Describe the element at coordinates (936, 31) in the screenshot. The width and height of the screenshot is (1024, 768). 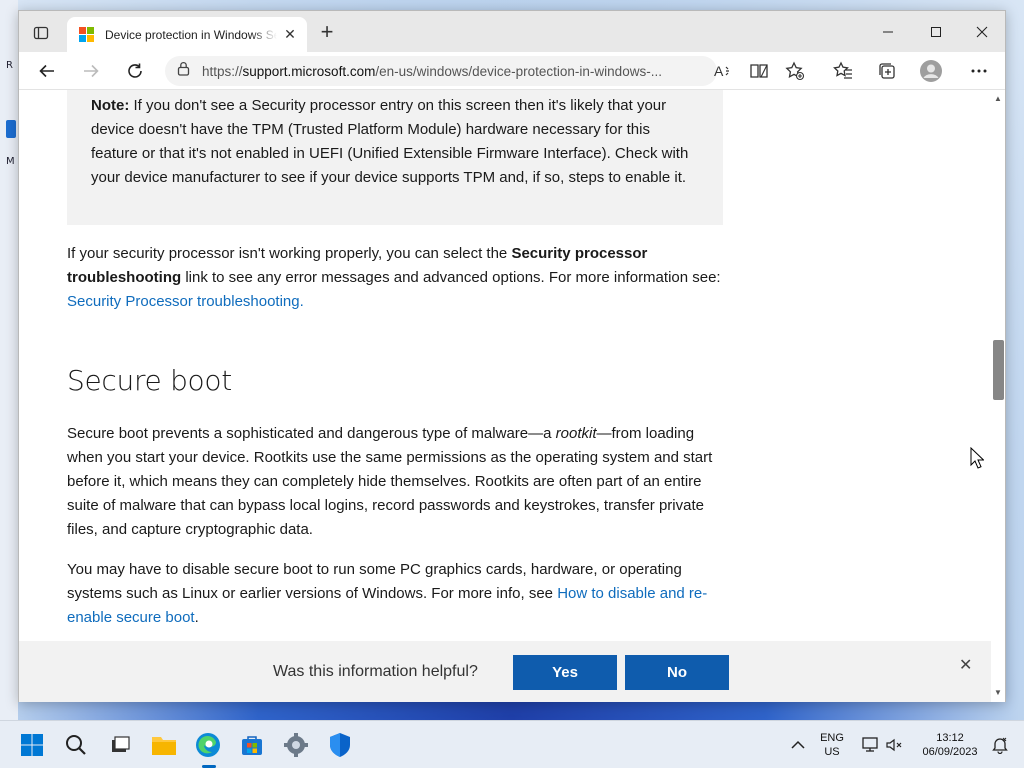
I see `maximize-button` at that location.